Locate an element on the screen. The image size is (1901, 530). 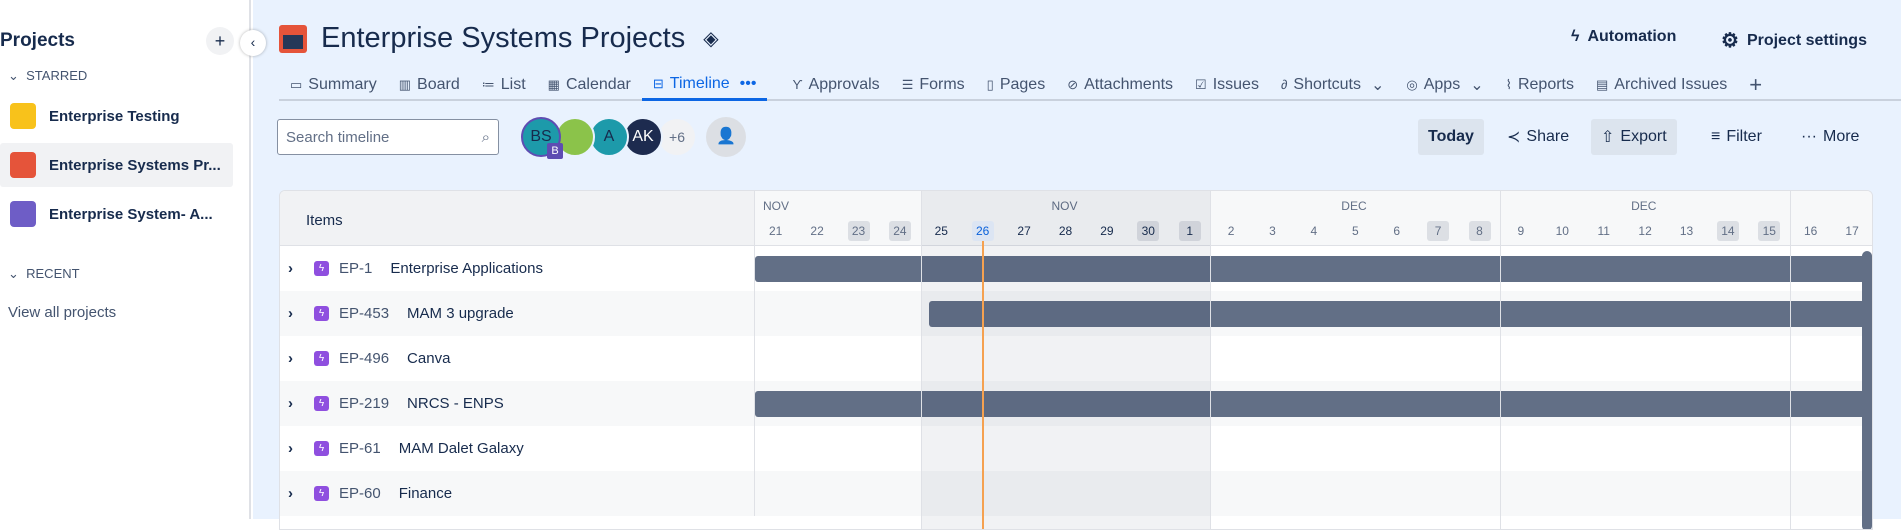
tab-label: Apps is located at coordinates (1442, 84).